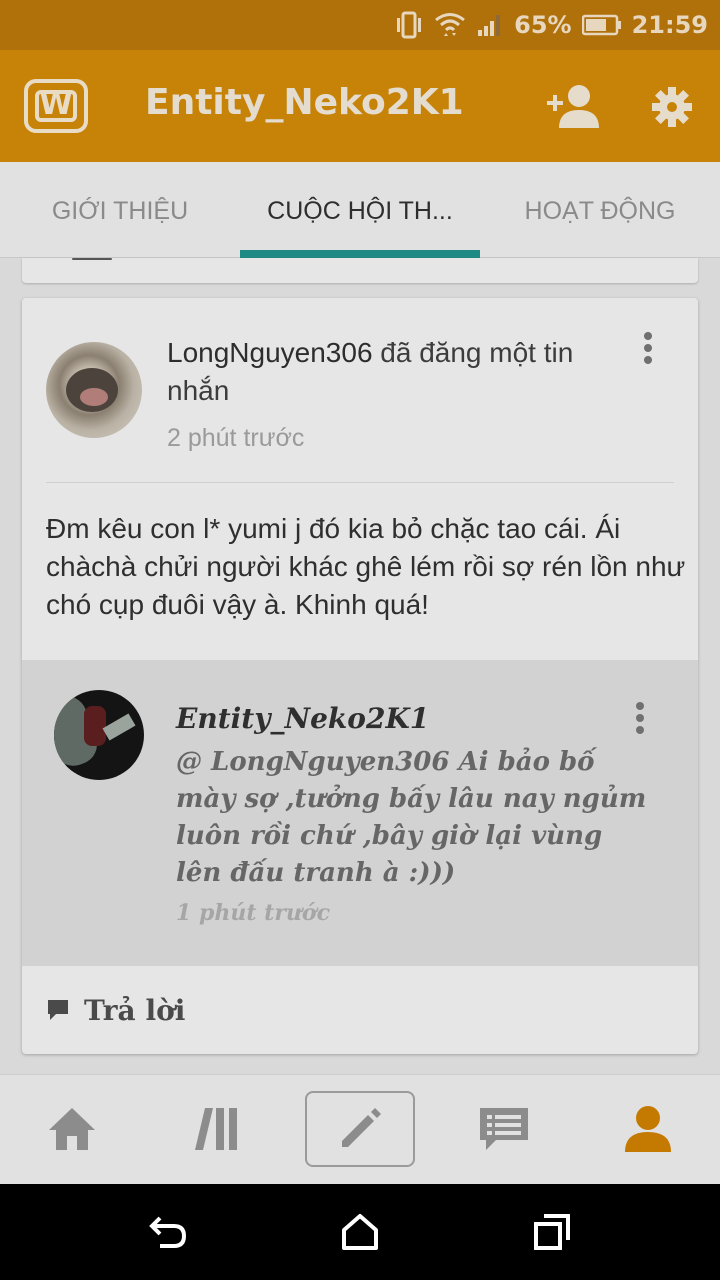 The height and width of the screenshot is (1280, 720). I want to click on comment-author: Entity_Neko2K1, so click(302, 718).